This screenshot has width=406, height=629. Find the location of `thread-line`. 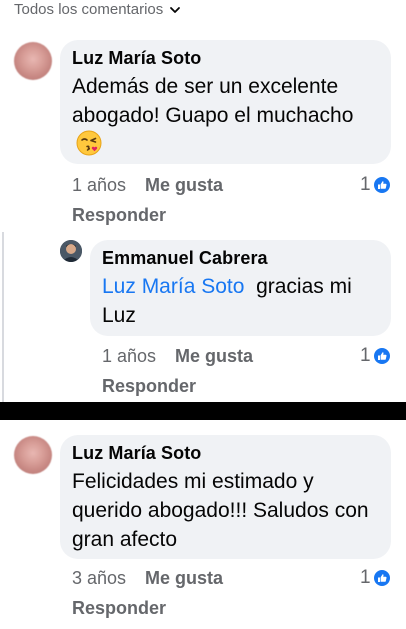

thread-line is located at coordinates (3, 317).